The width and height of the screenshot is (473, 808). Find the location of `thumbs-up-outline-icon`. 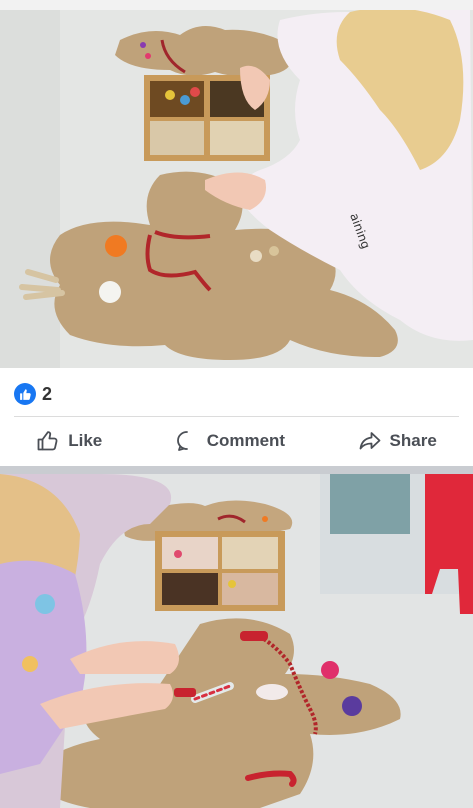

thumbs-up-outline-icon is located at coordinates (48, 441).